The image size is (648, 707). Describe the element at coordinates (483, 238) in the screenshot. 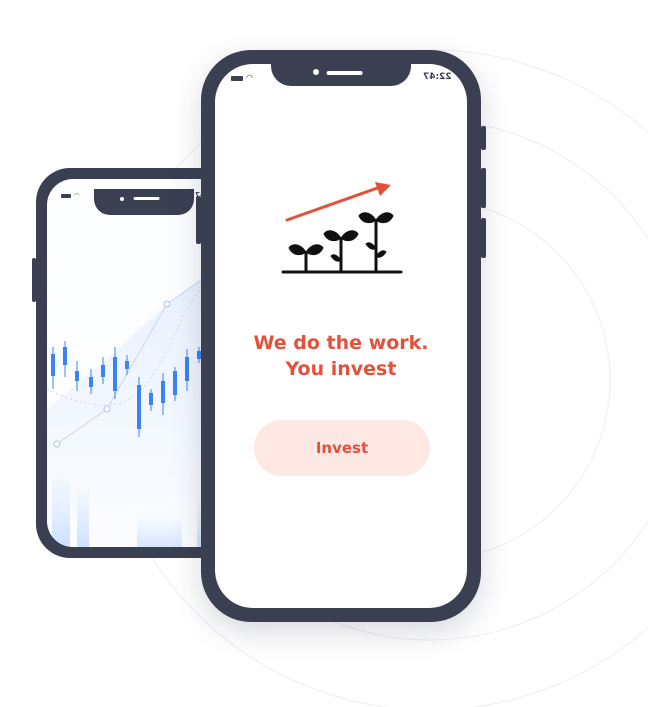

I see `front-phone-button-low` at that location.